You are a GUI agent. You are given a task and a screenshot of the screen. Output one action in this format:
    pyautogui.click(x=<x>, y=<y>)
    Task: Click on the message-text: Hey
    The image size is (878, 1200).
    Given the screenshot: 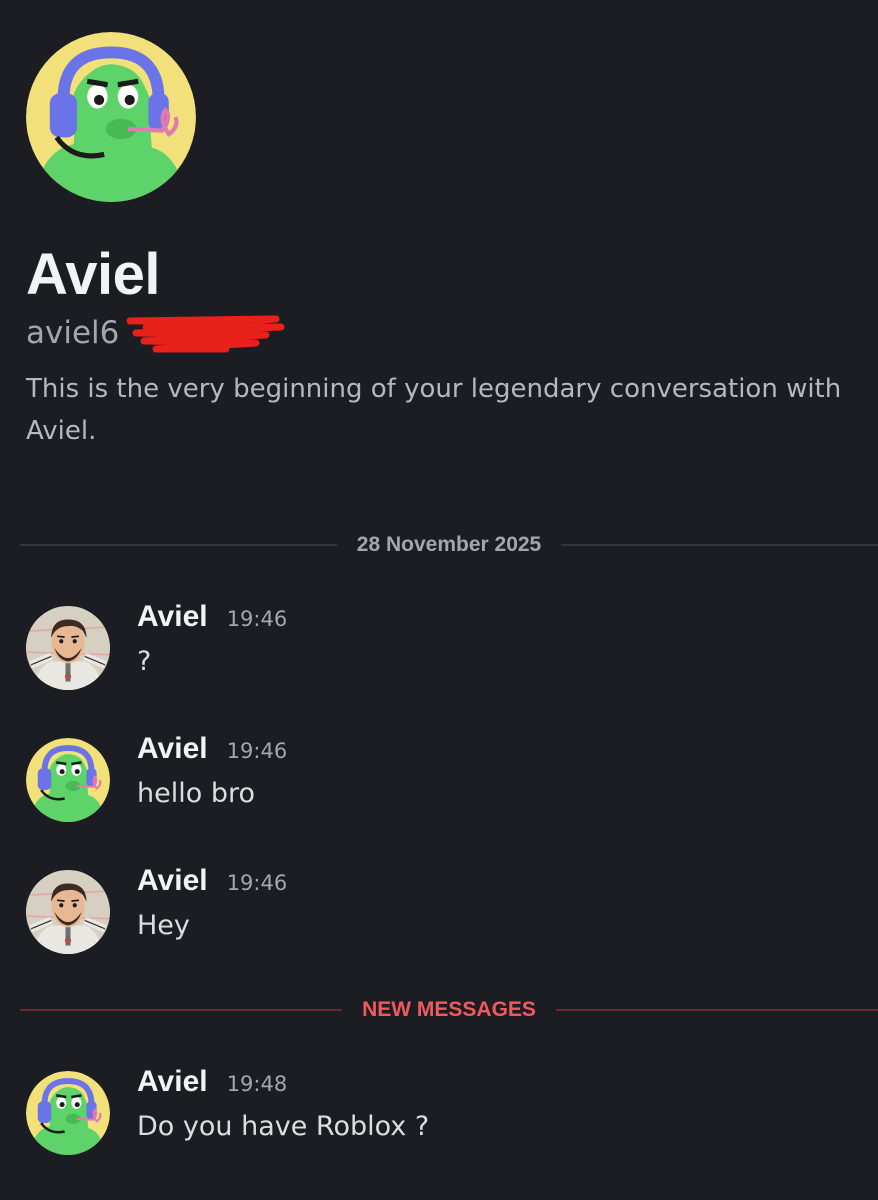 What is the action you would take?
    pyautogui.click(x=163, y=925)
    